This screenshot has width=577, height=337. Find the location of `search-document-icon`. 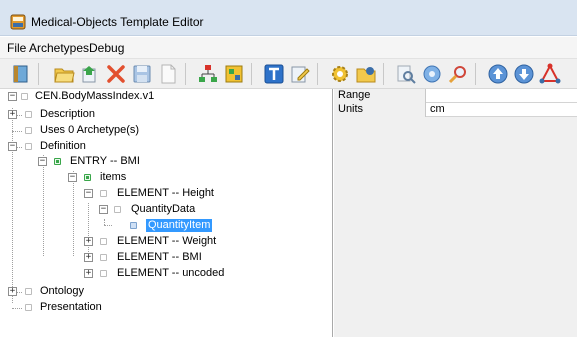

search-document-icon is located at coordinates (406, 74).